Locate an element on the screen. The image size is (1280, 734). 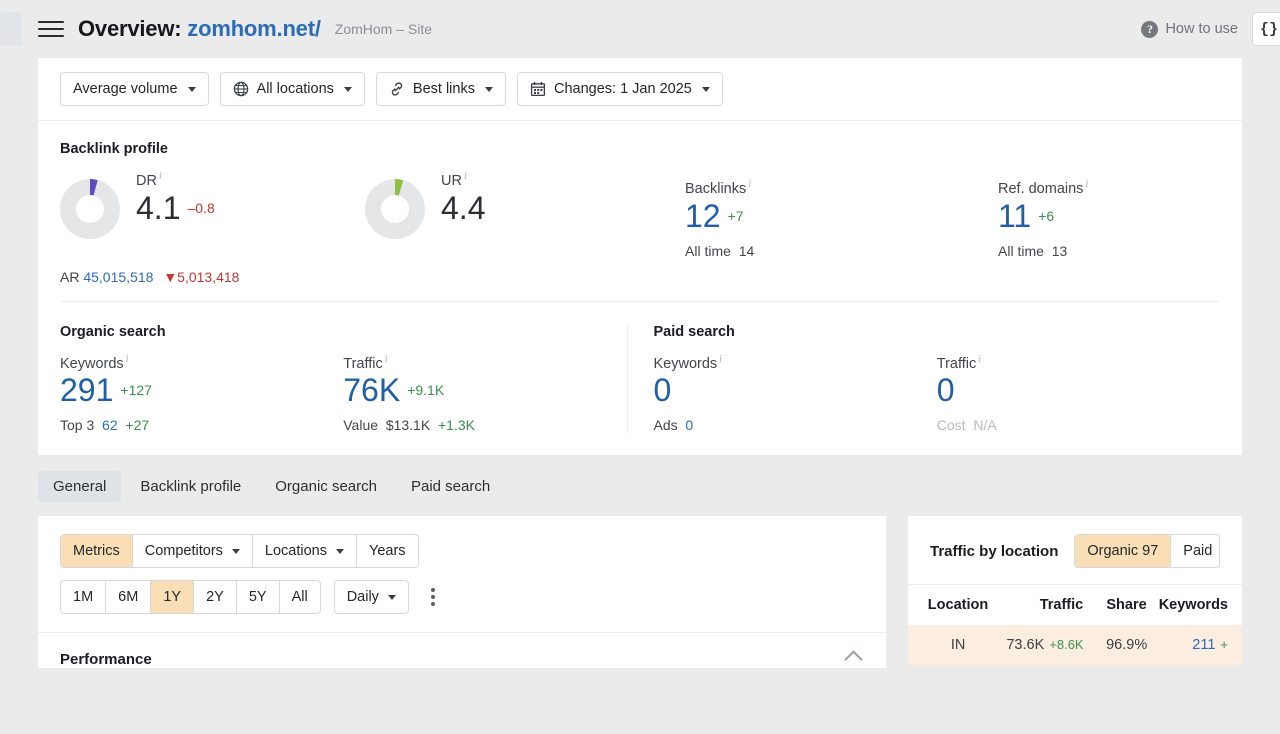
backlinks-delta: +7 is located at coordinates (735, 215).